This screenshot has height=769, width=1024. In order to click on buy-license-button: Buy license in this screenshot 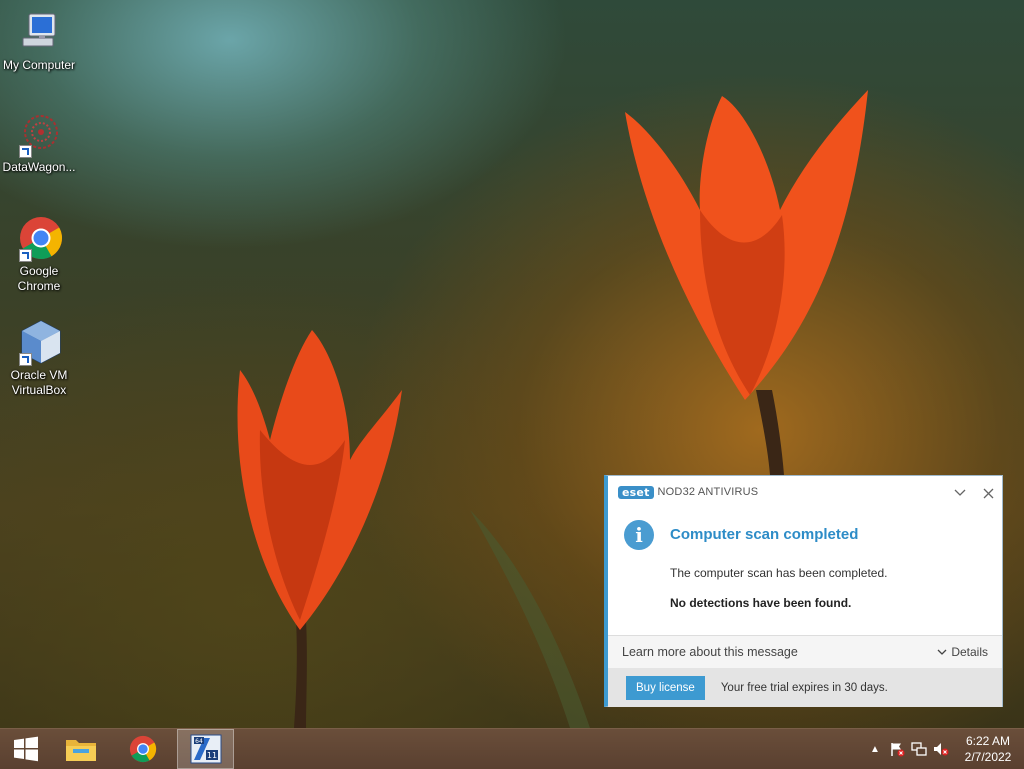, I will do `click(665, 687)`.